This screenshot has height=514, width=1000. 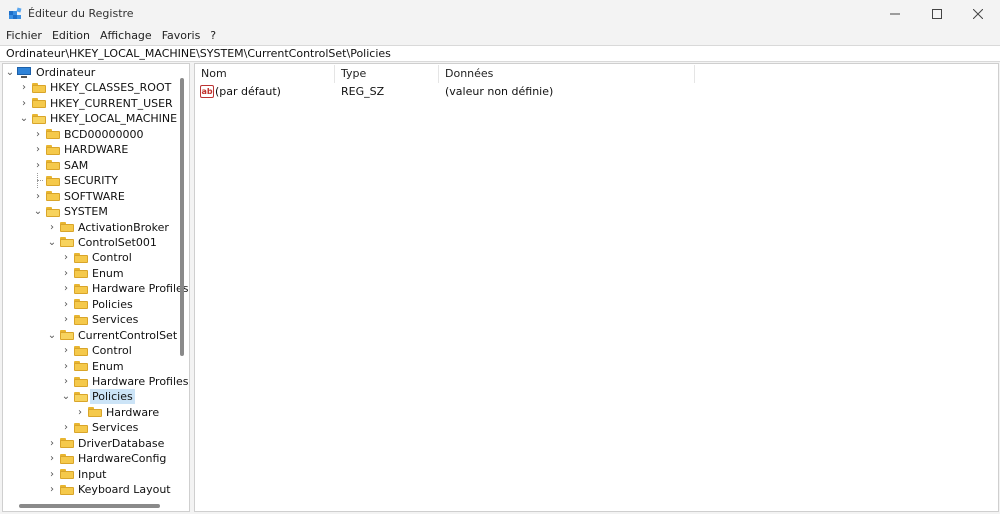 What do you see at coordinates (96, 87) in the screenshot?
I see `tree-node: › HKEY_CLASSES_ROOT` at bounding box center [96, 87].